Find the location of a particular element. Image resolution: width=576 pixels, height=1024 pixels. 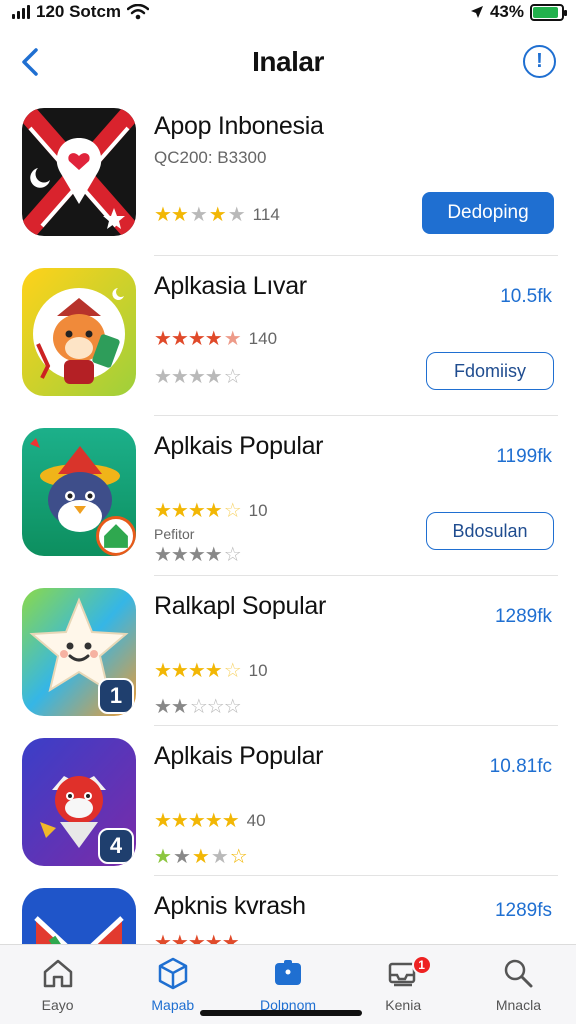

battery-level is located at coordinates (546, 12).